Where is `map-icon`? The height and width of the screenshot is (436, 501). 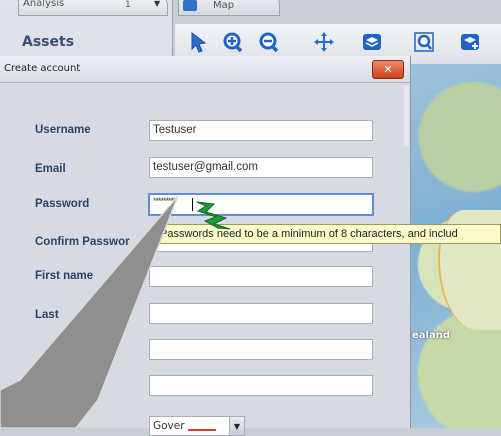 map-icon is located at coordinates (190, 5).